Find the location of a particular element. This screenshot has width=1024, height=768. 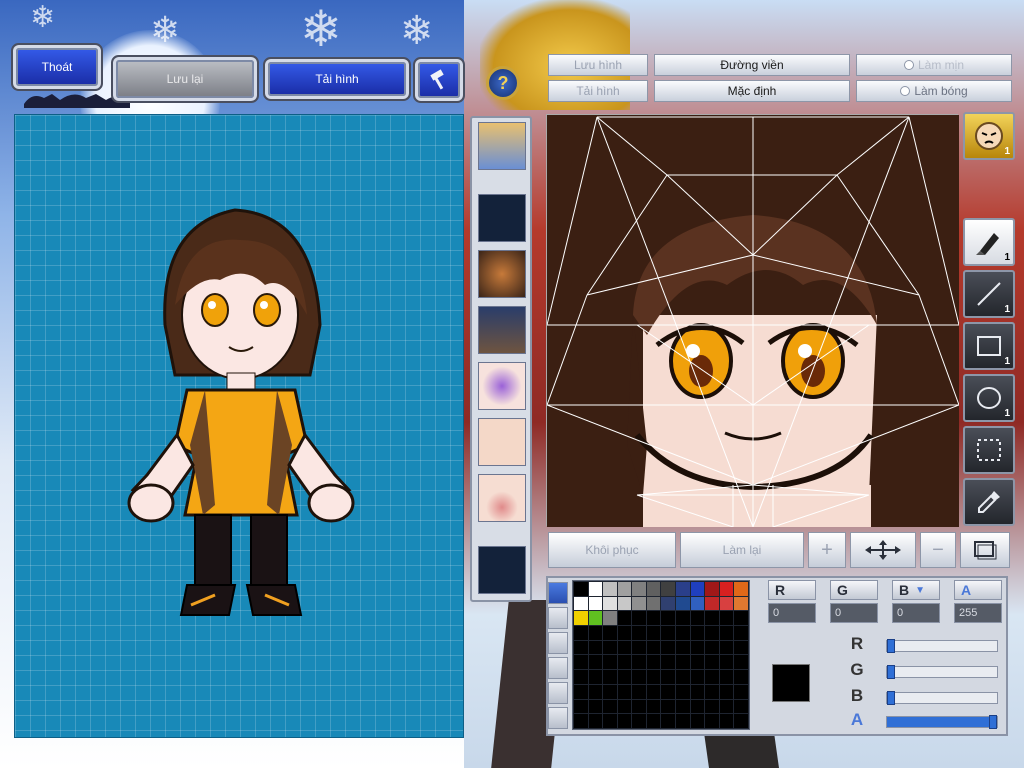

load-image-button: Tải hình is located at coordinates (598, 91).